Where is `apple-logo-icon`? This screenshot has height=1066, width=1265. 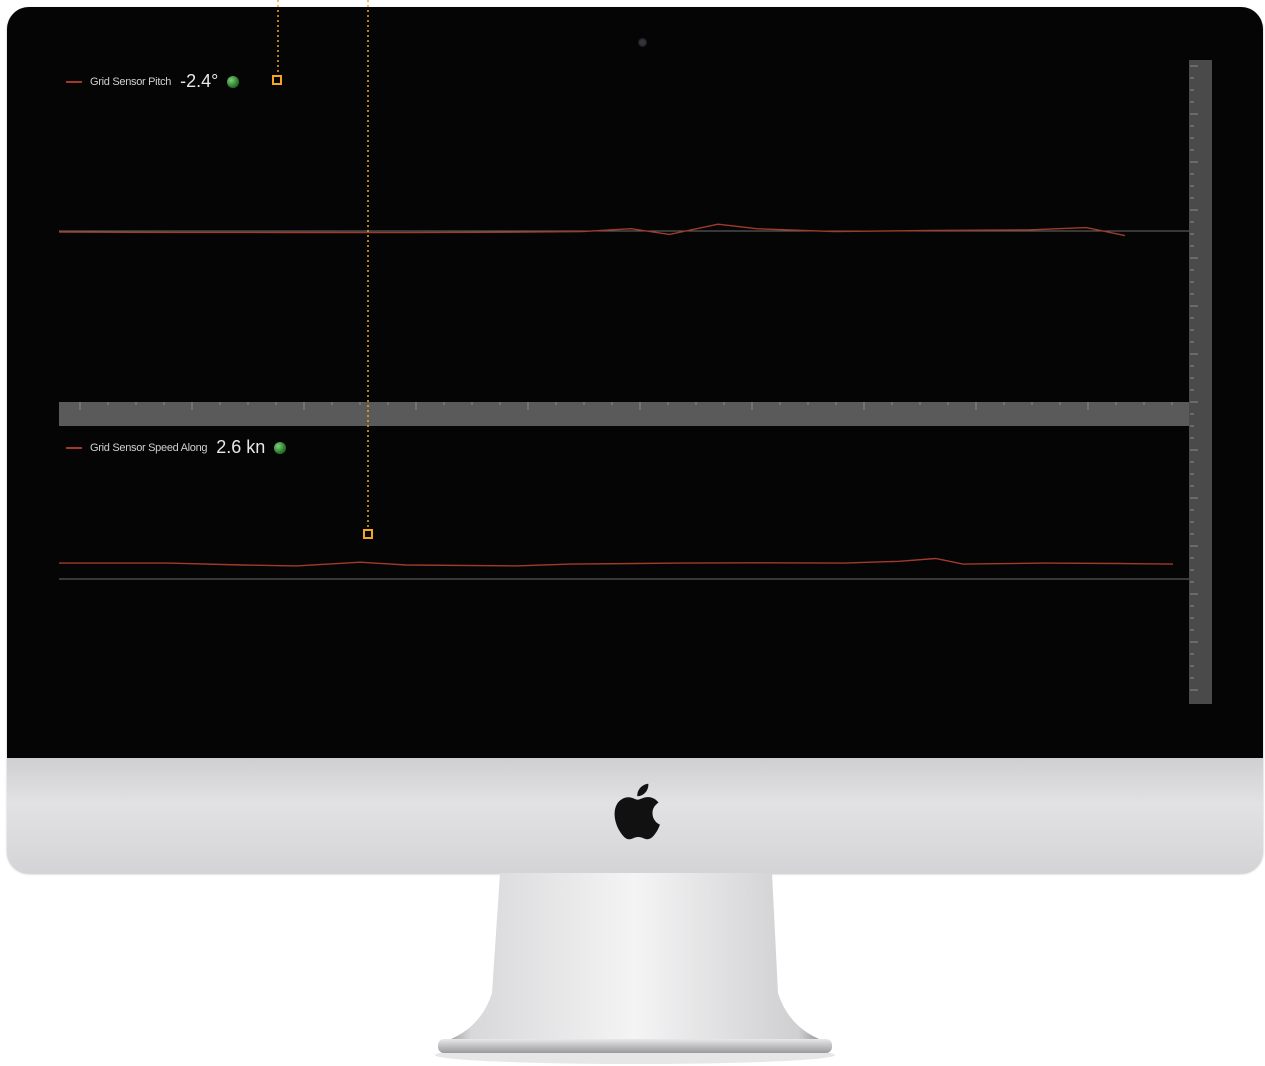 apple-logo-icon is located at coordinates (637, 811).